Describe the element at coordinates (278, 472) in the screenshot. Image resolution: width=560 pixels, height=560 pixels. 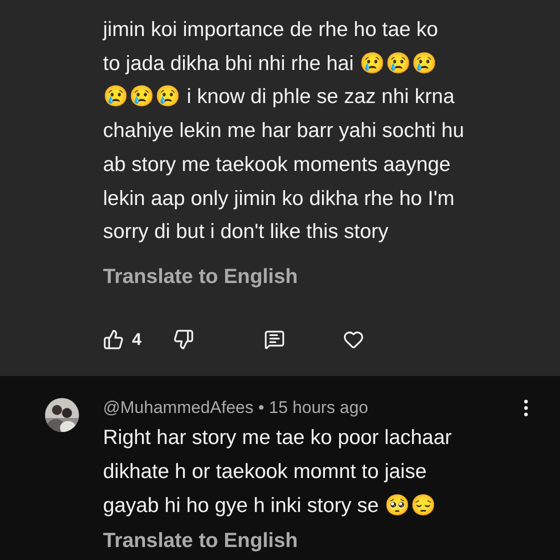
I see `comment-text: Right har story me tae ko poor lachaar dikhate h or taekook momnt to jaise gayab hi ho gye h inki story se 🥺😔` at that location.